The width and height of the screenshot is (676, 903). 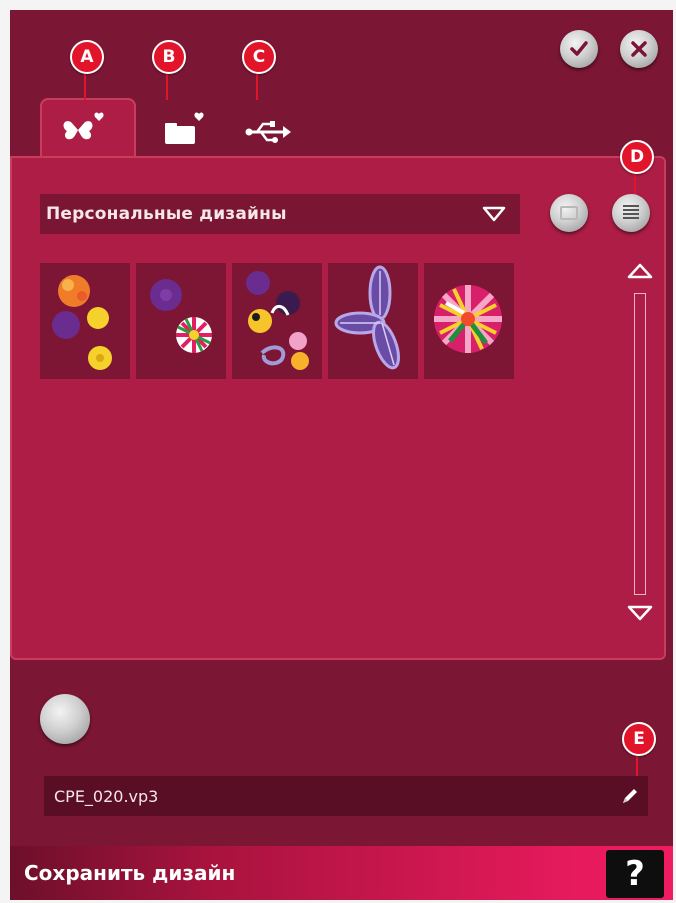 I want to click on checkmark-icon, so click(x=579, y=48).